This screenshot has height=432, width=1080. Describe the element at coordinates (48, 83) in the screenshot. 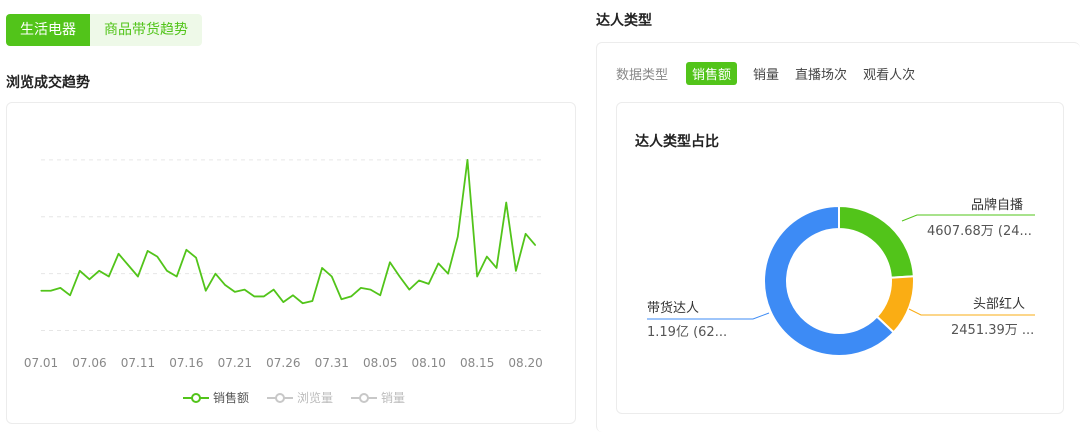

I see `browse-trend-title: 浏览成交趋势` at that location.